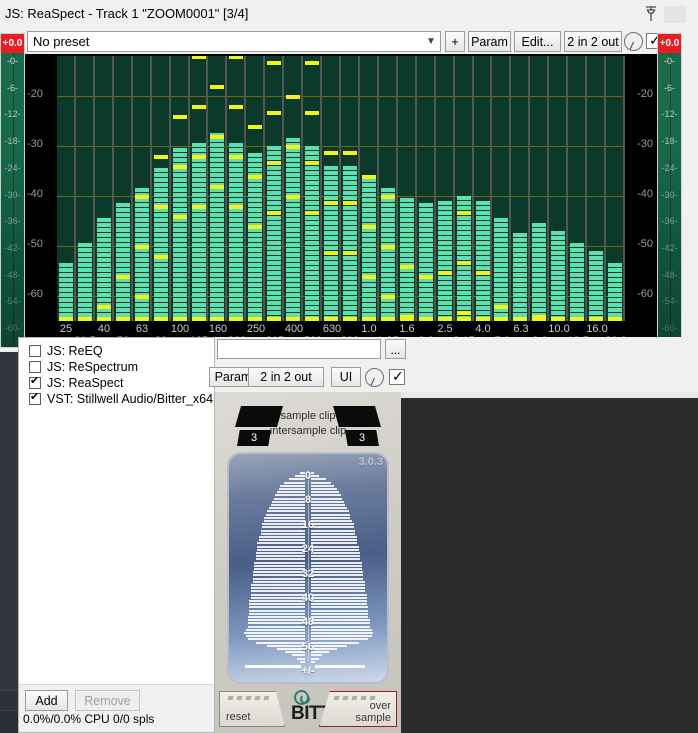 The height and width of the screenshot is (733, 698). I want to click on spectrum-freq-label: 1.6, so click(407, 329).